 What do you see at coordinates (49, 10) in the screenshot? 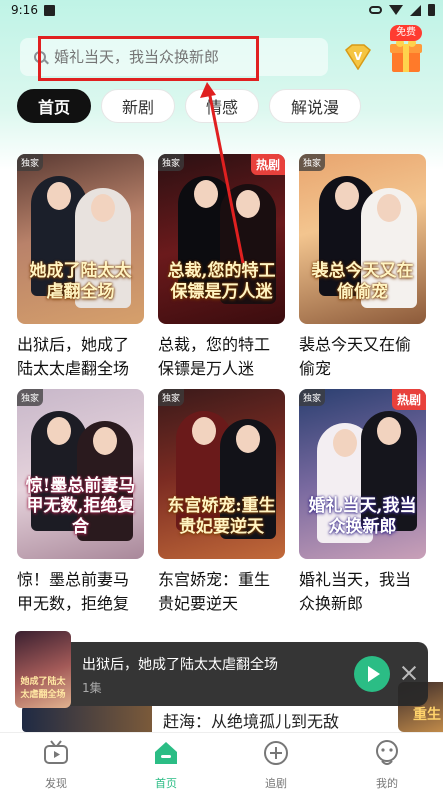
I see `notification-icon` at bounding box center [49, 10].